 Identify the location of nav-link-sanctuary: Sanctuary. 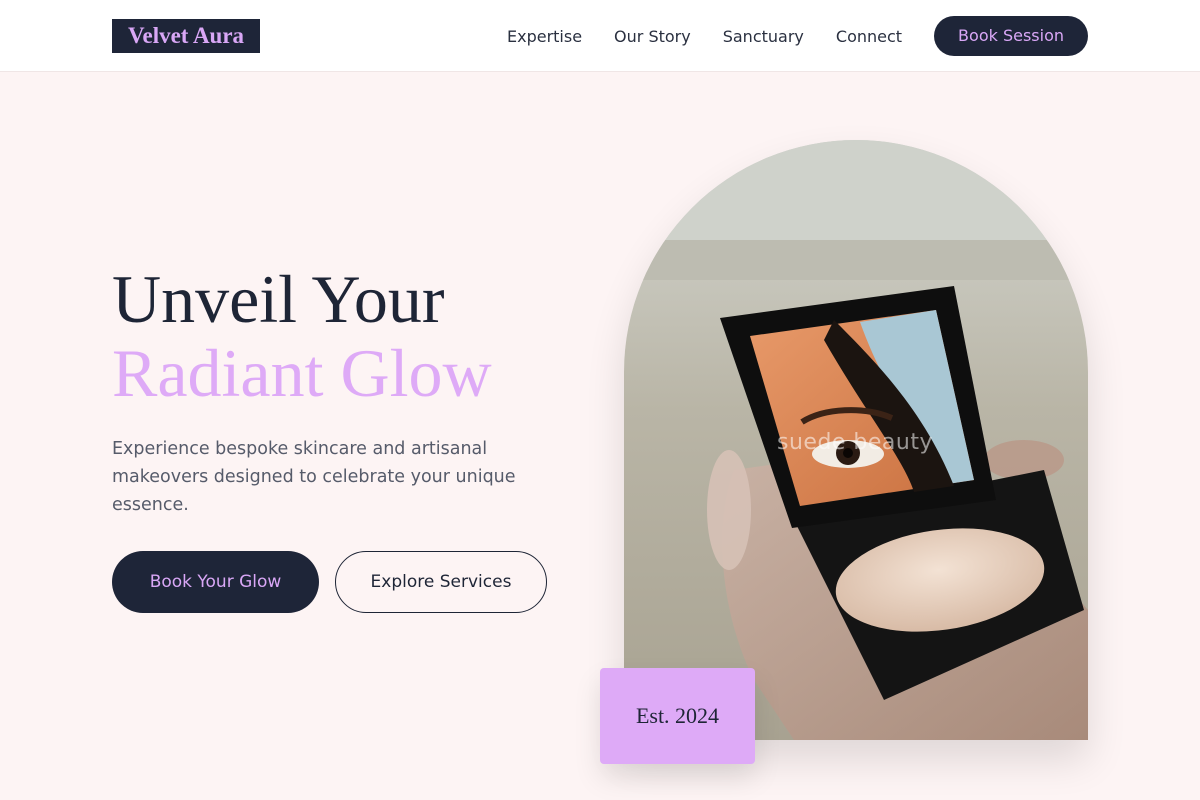
(763, 36).